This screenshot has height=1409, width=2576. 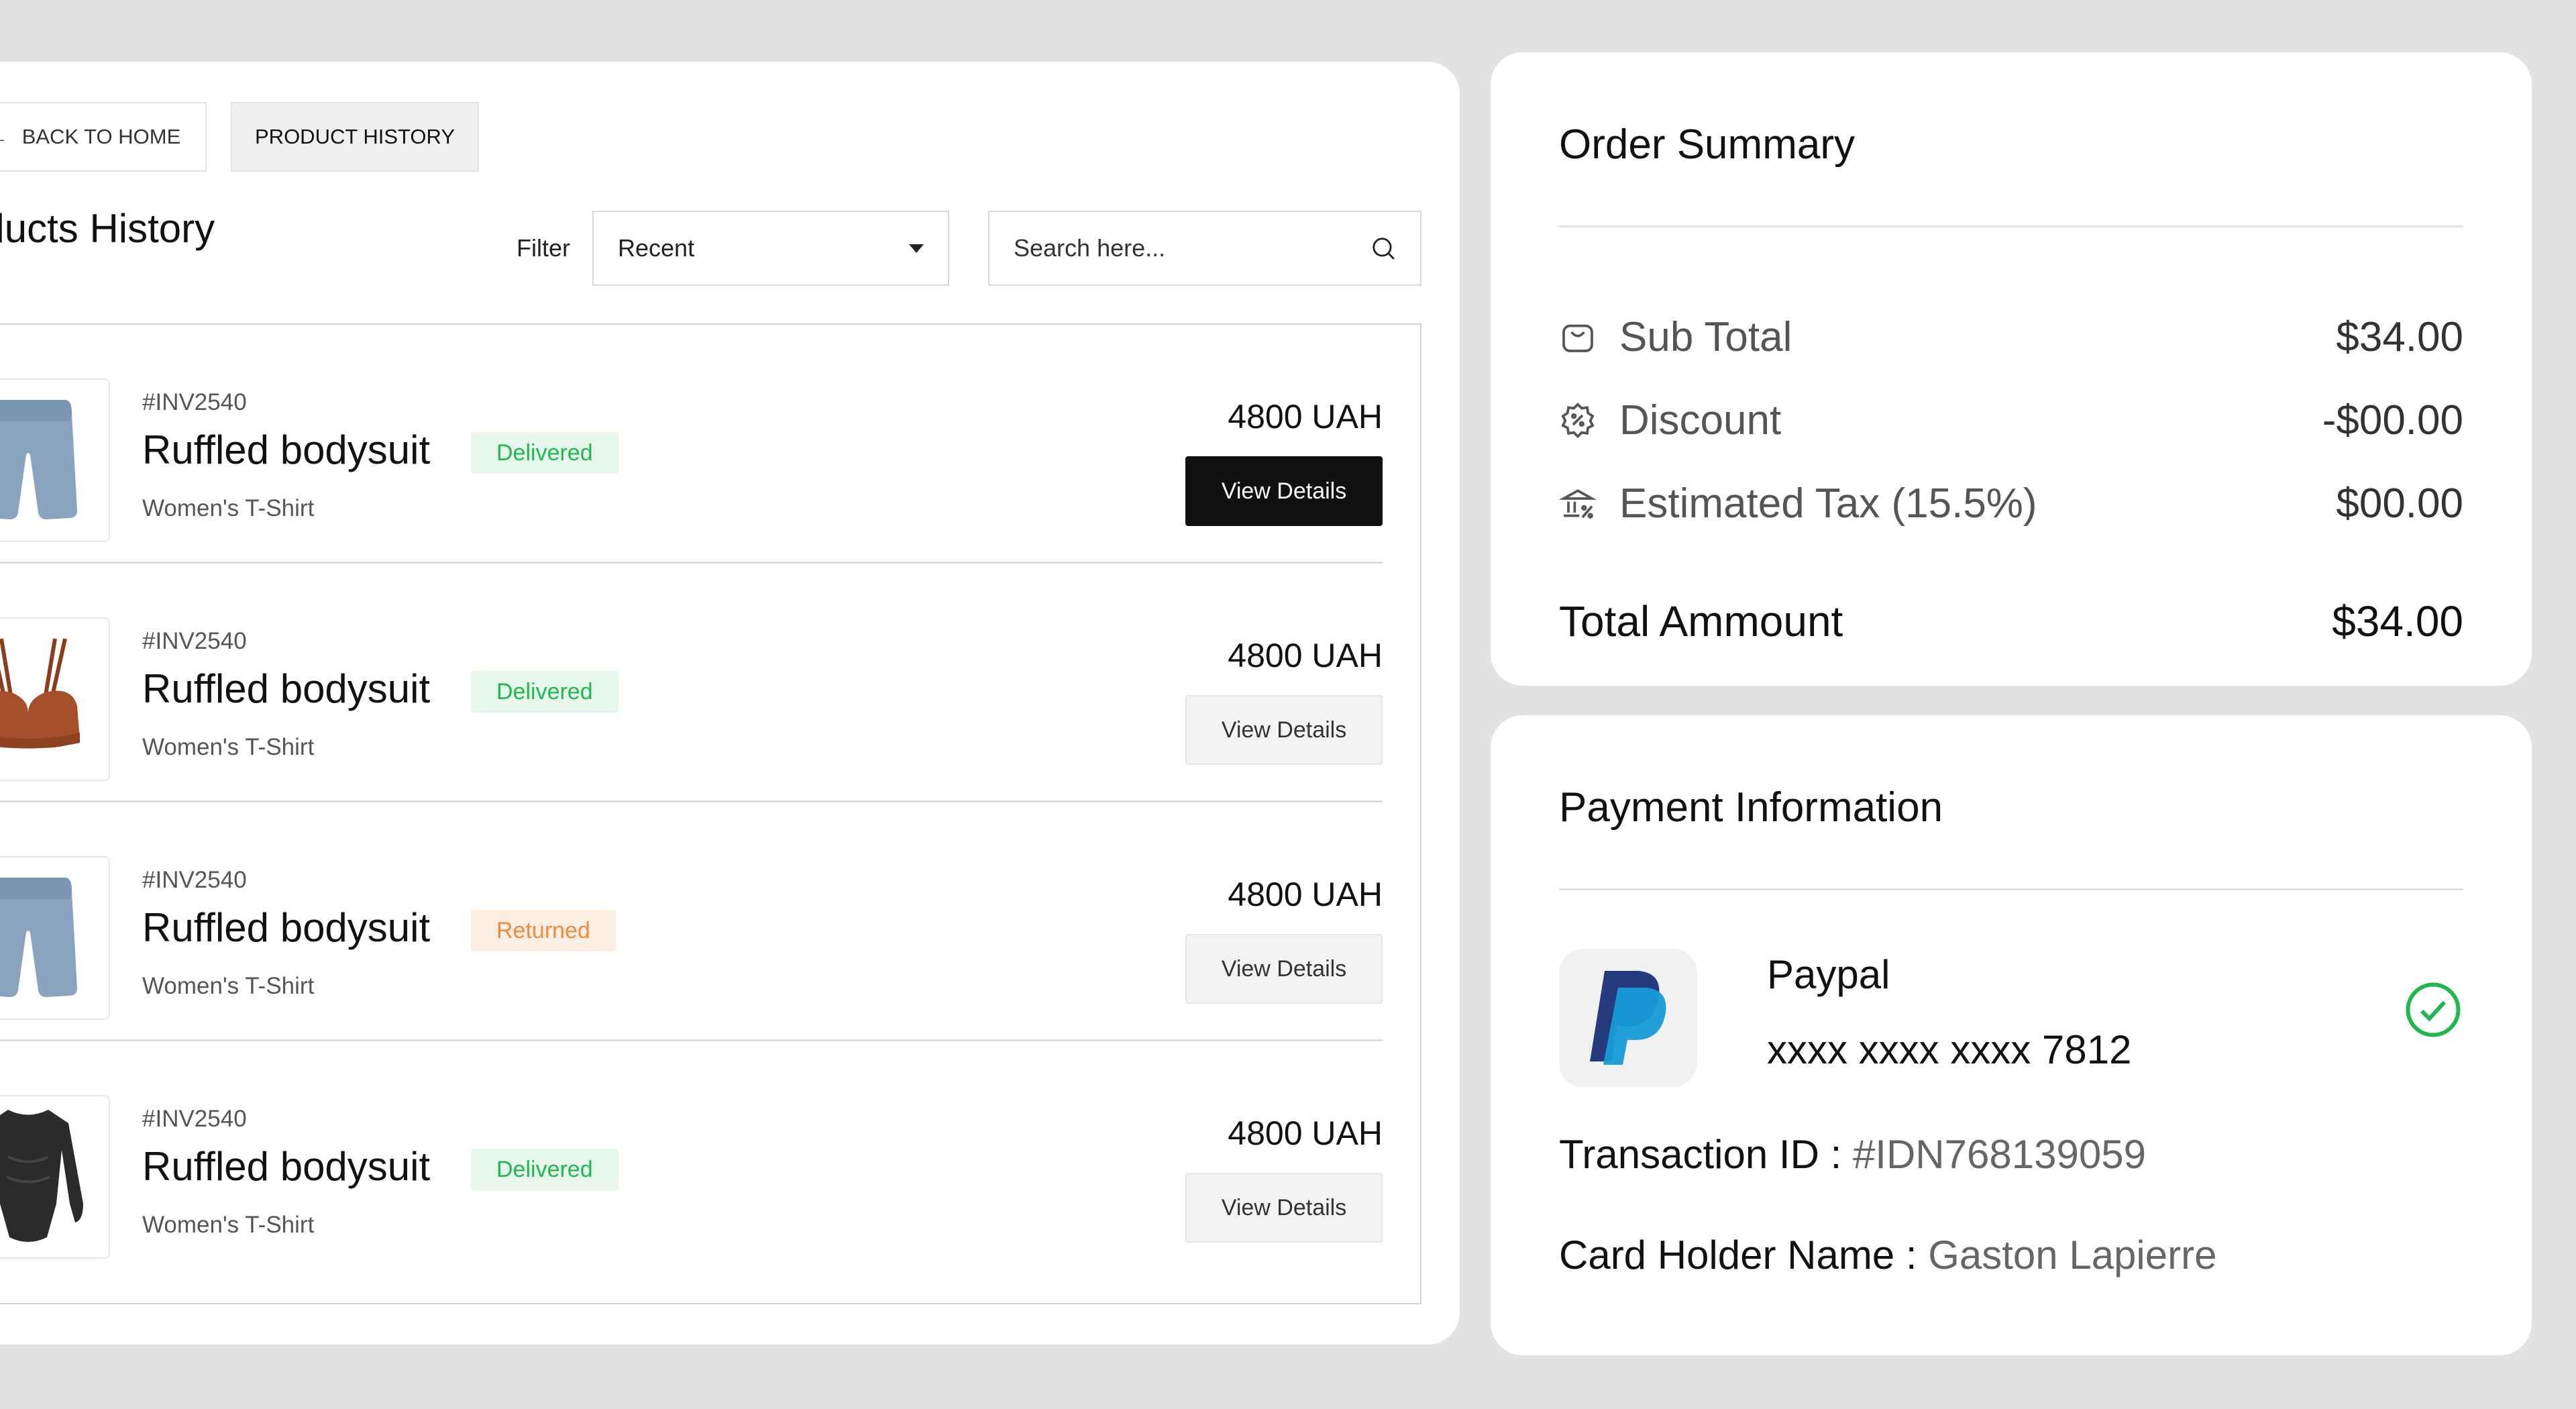 I want to click on filter-label: Filter, so click(x=543, y=248).